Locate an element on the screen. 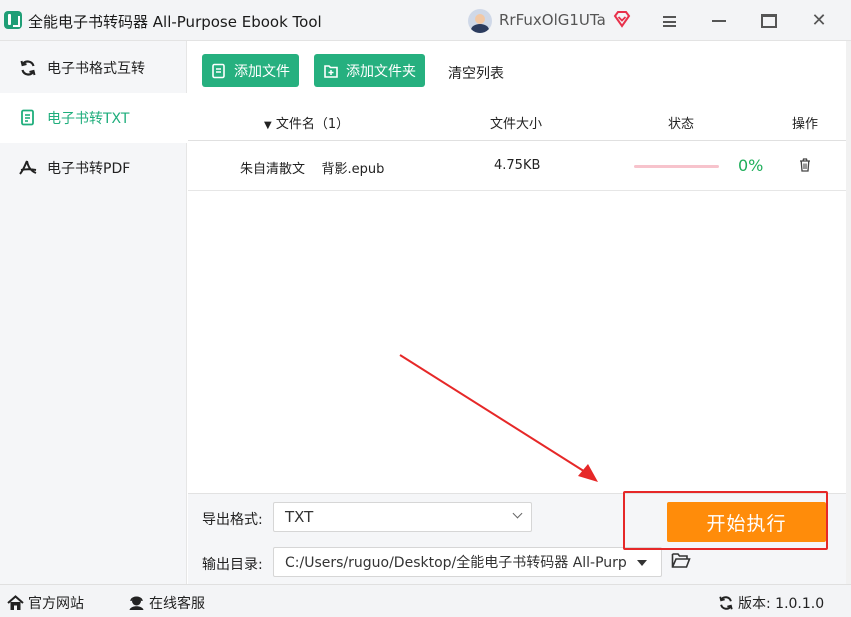 The height and width of the screenshot is (617, 851). sidebar-item-to-txt: 电子书转TXT is located at coordinates (93, 118).